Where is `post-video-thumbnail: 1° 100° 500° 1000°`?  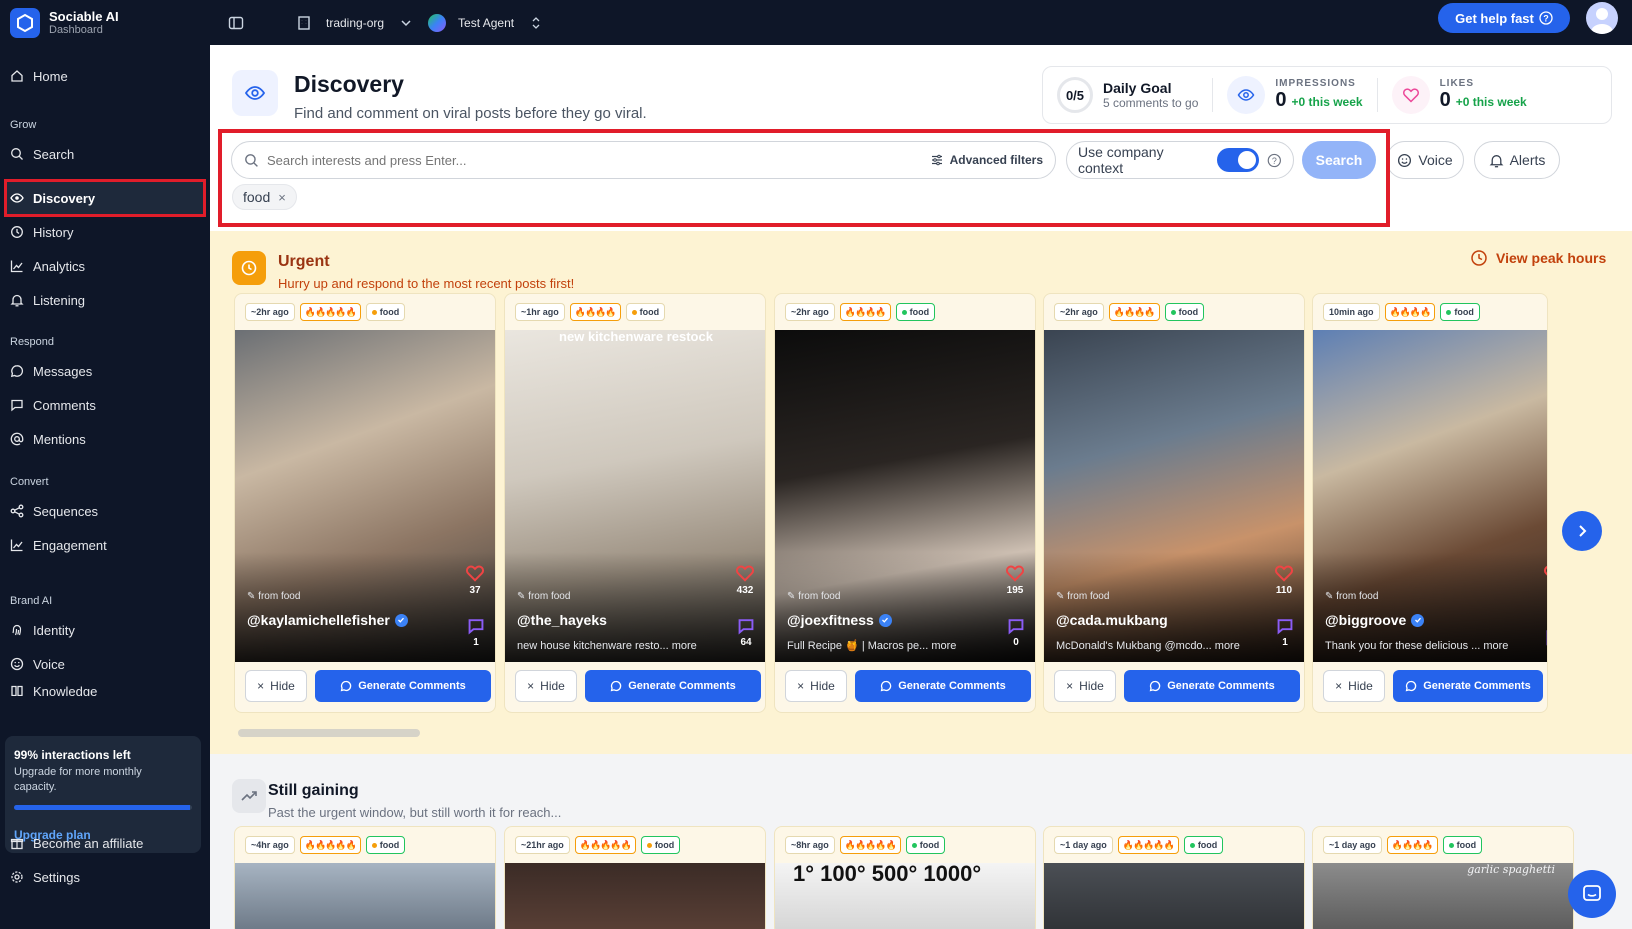
post-video-thumbnail: 1° 100° 500° 1000° is located at coordinates (905, 895).